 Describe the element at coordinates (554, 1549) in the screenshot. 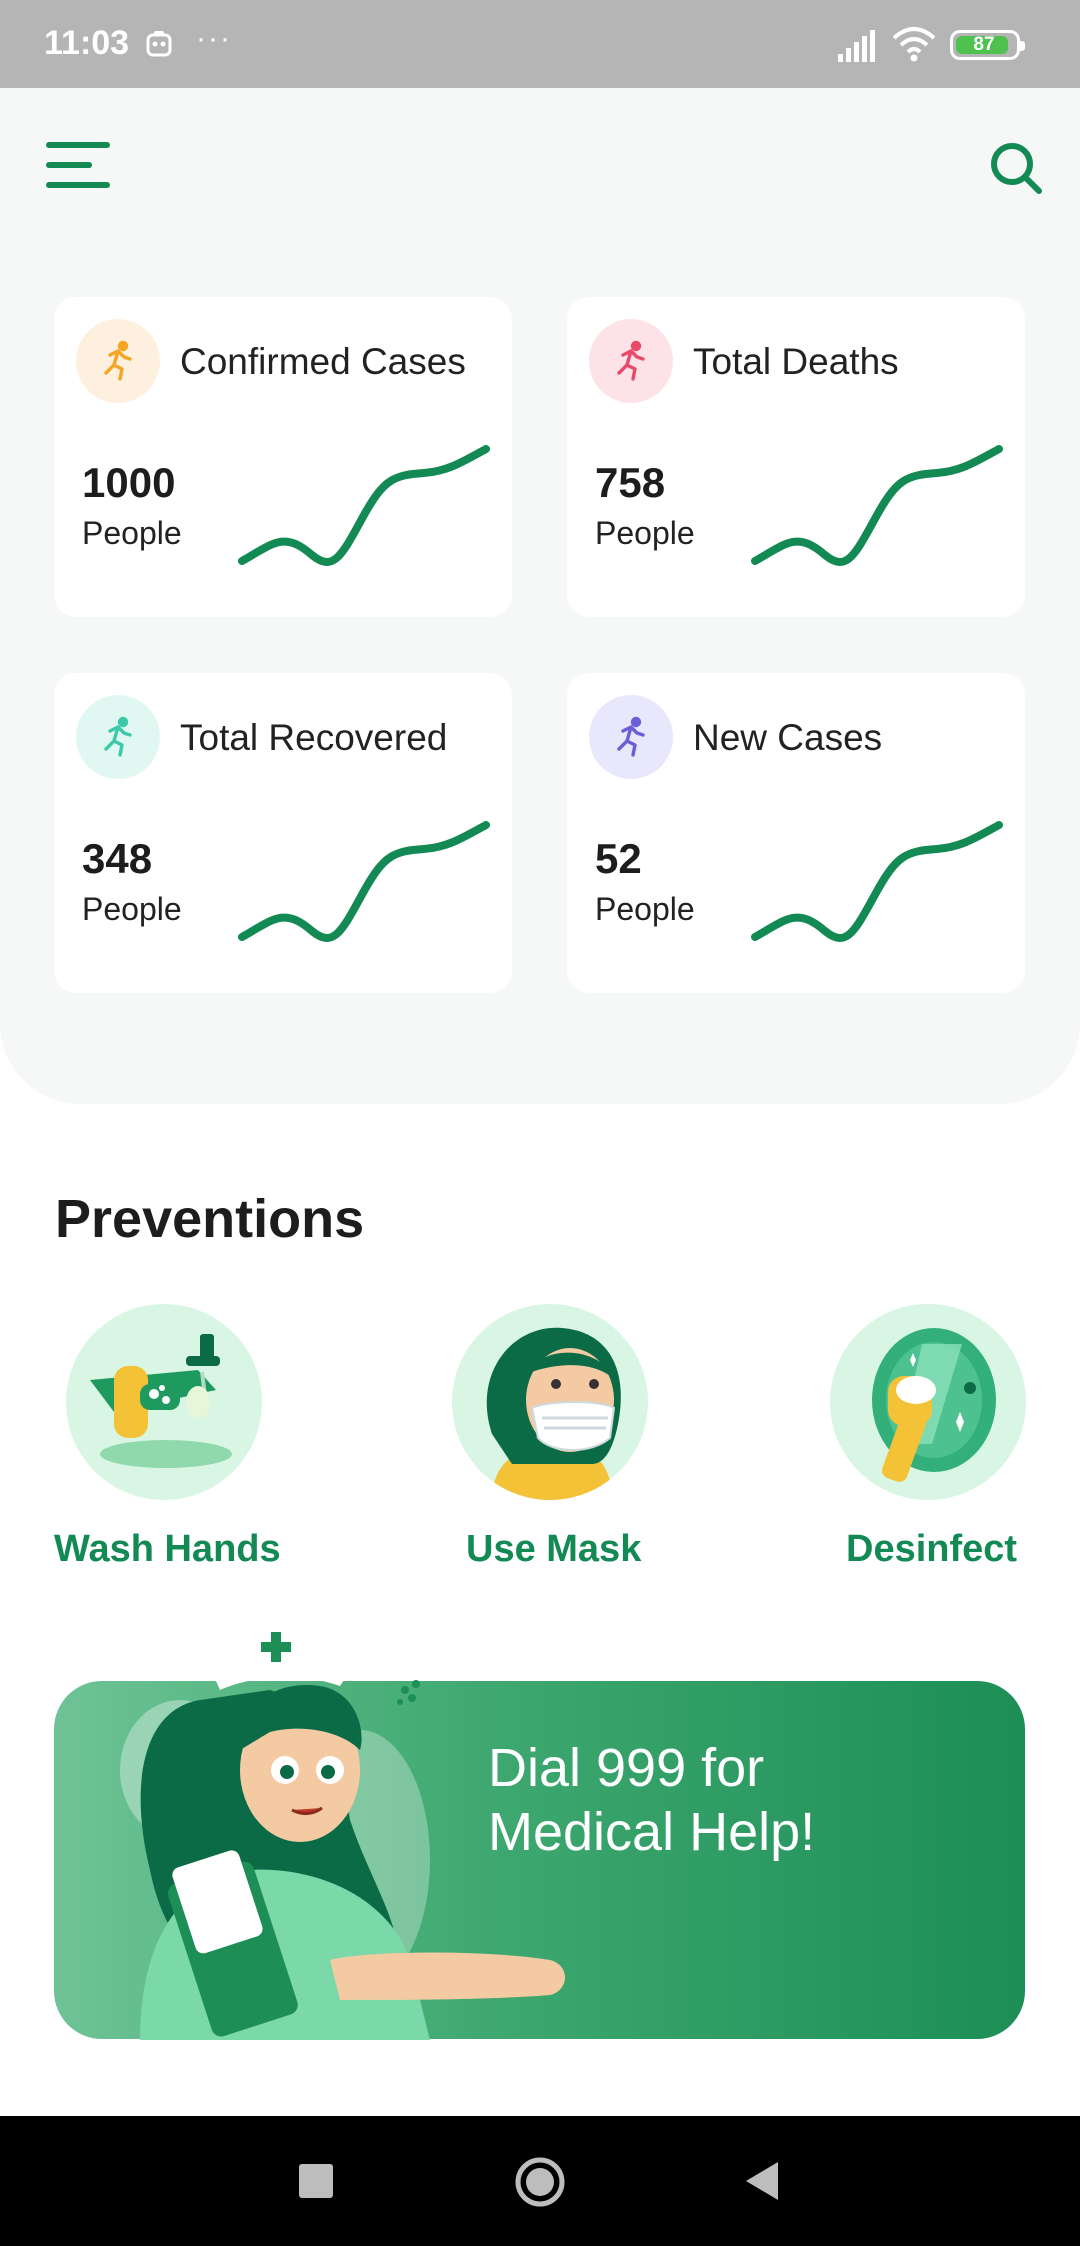

I see `prevention-label: Use Mask` at that location.